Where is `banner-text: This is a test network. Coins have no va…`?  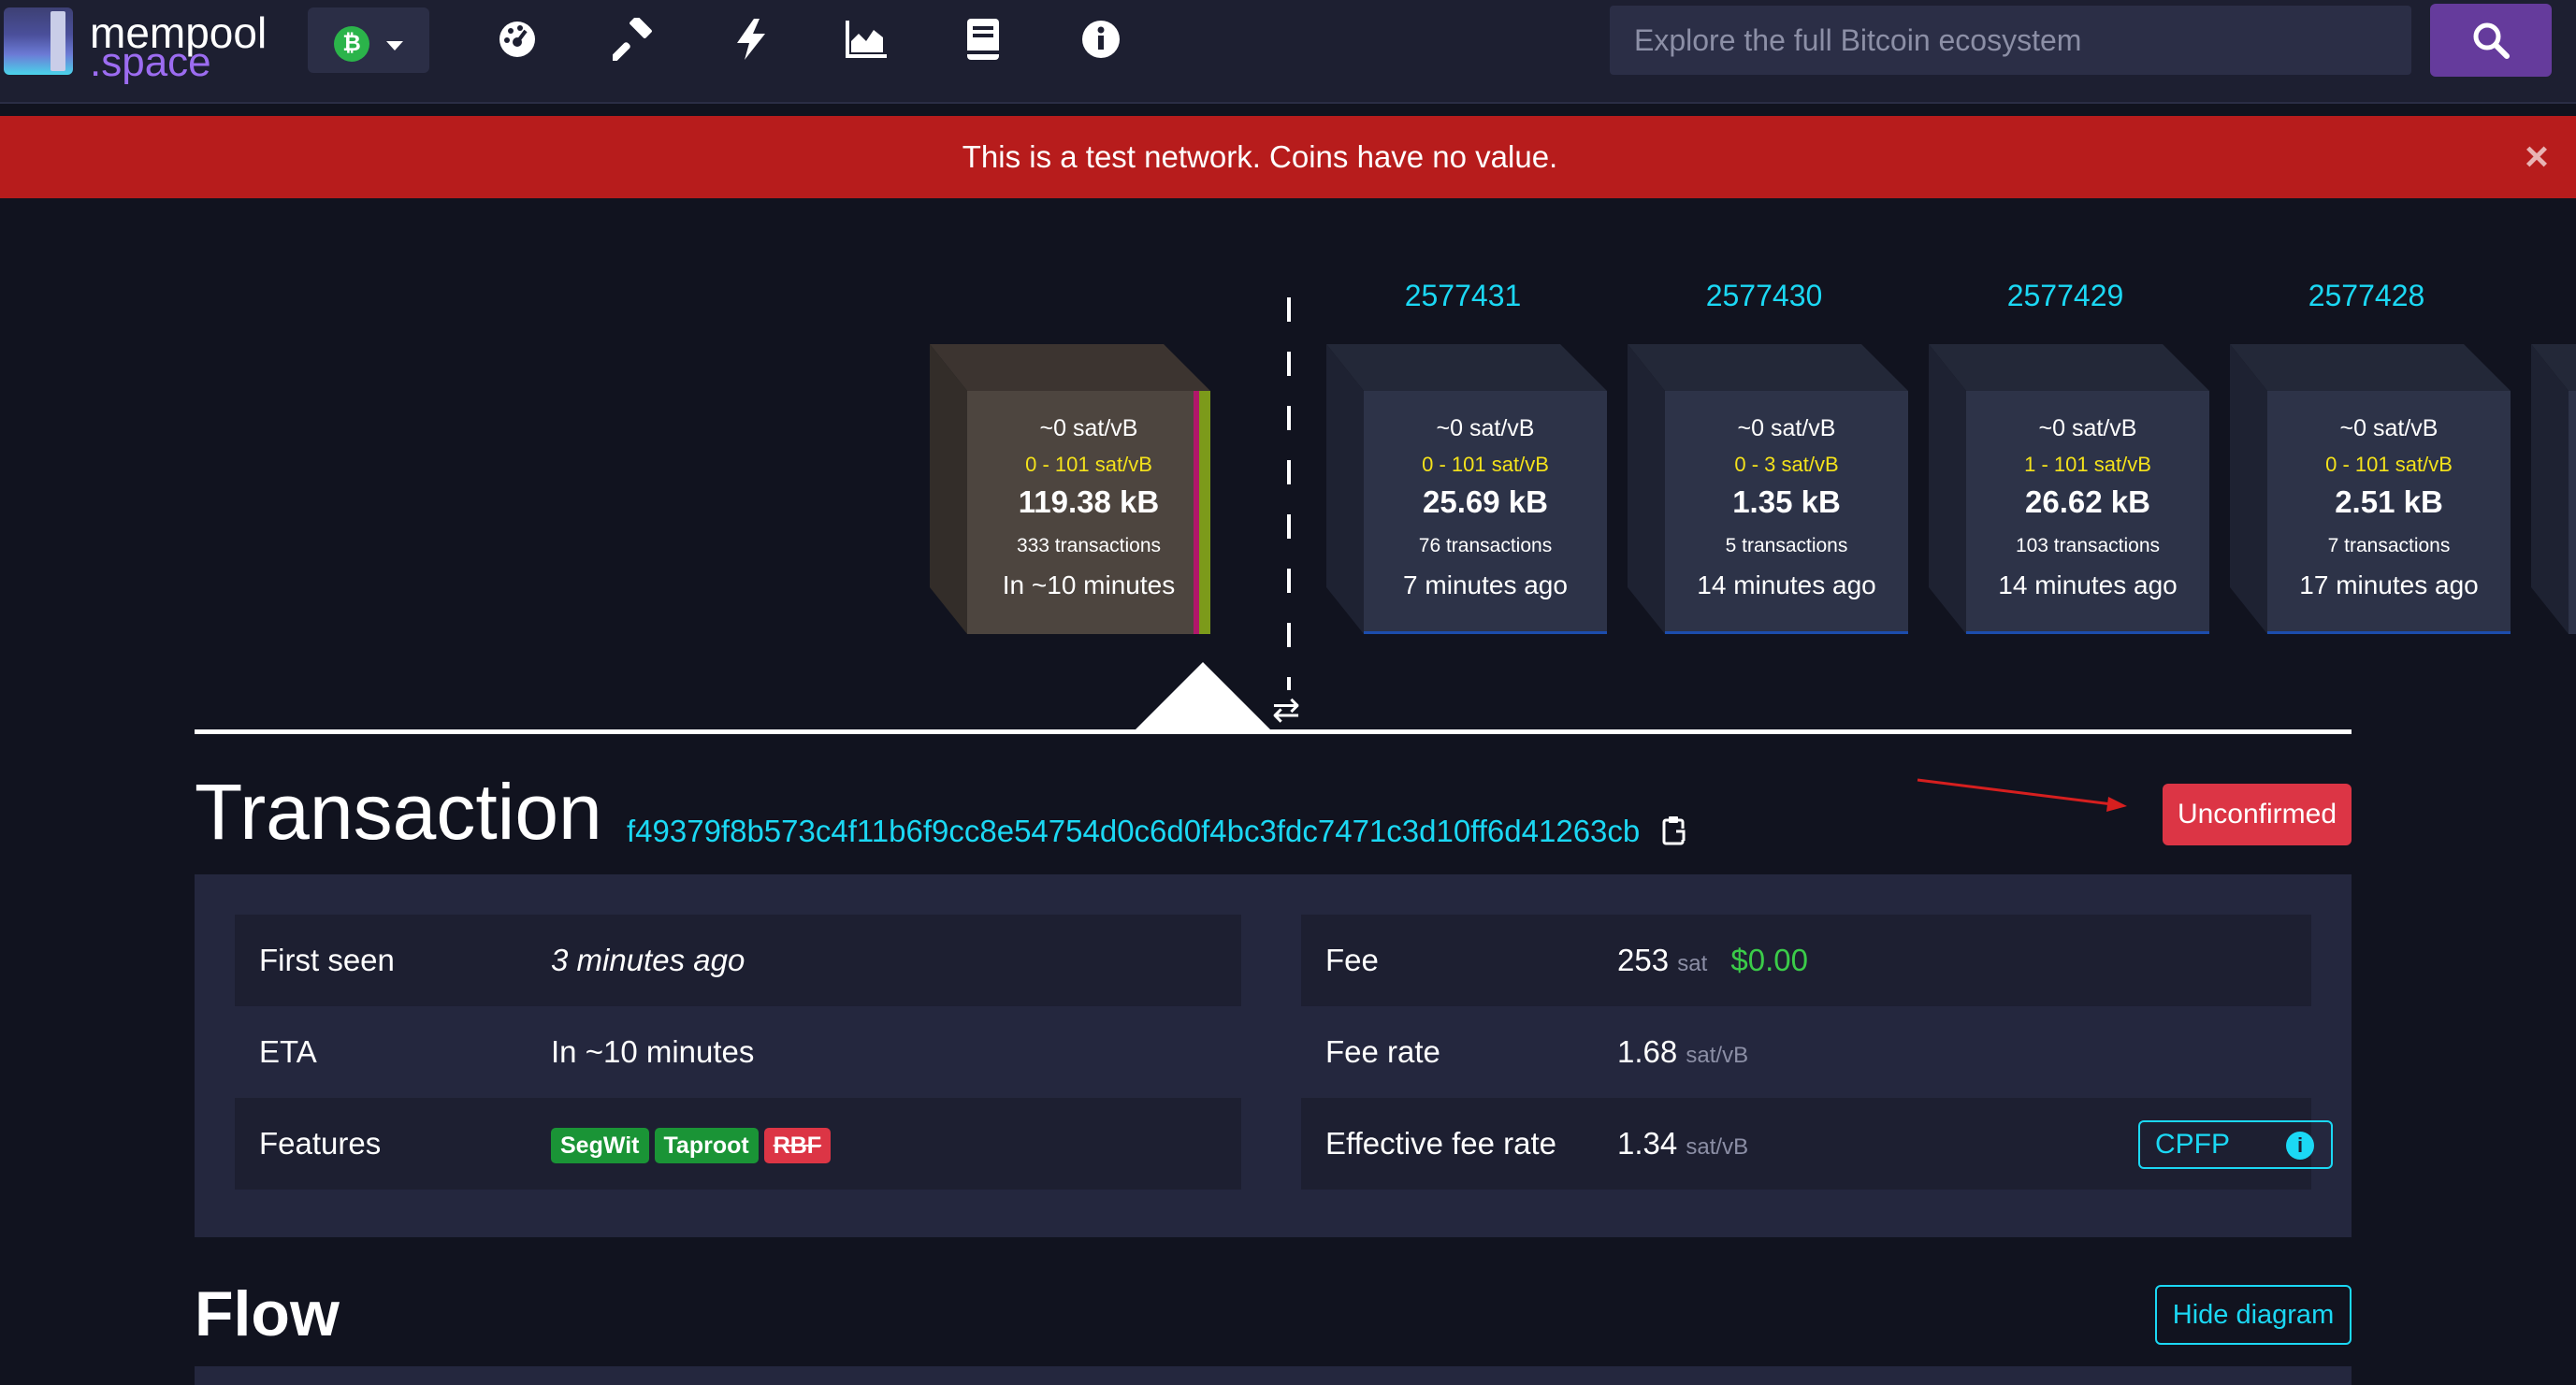 banner-text: This is a test network. Coins have no va… is located at coordinates (1260, 156).